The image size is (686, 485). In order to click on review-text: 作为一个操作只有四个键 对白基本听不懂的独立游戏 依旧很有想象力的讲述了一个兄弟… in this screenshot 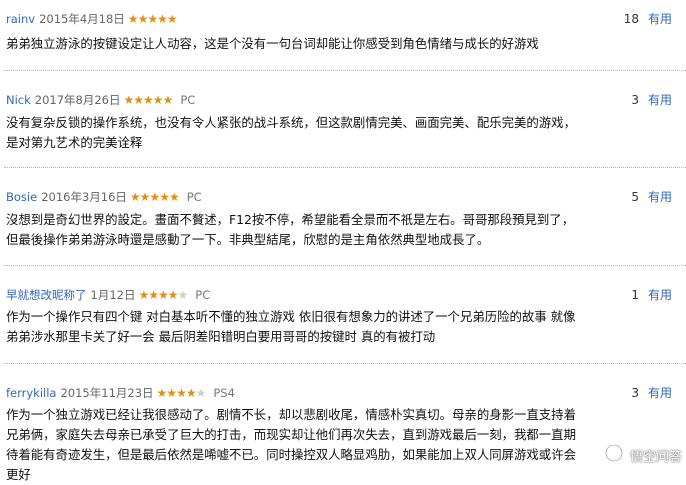, I will do `click(291, 326)`.